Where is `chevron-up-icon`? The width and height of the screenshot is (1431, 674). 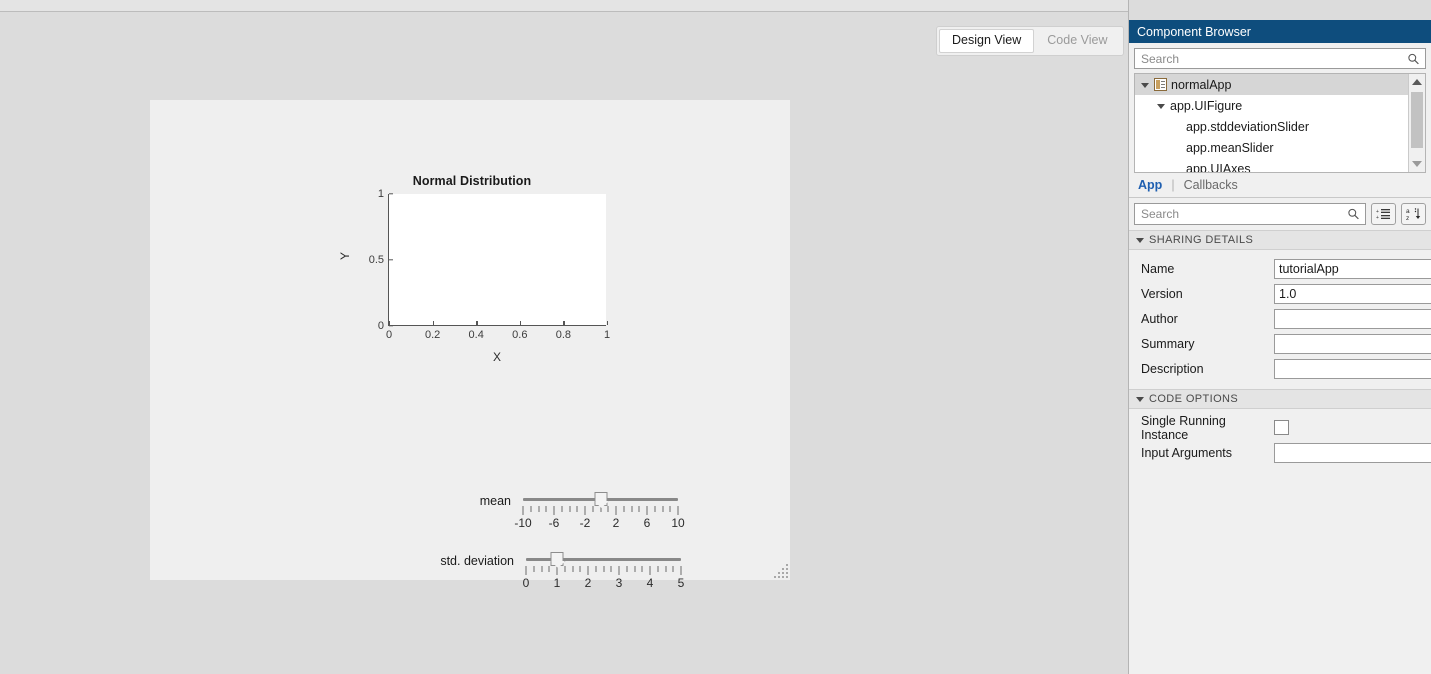
chevron-up-icon is located at coordinates (1417, 82).